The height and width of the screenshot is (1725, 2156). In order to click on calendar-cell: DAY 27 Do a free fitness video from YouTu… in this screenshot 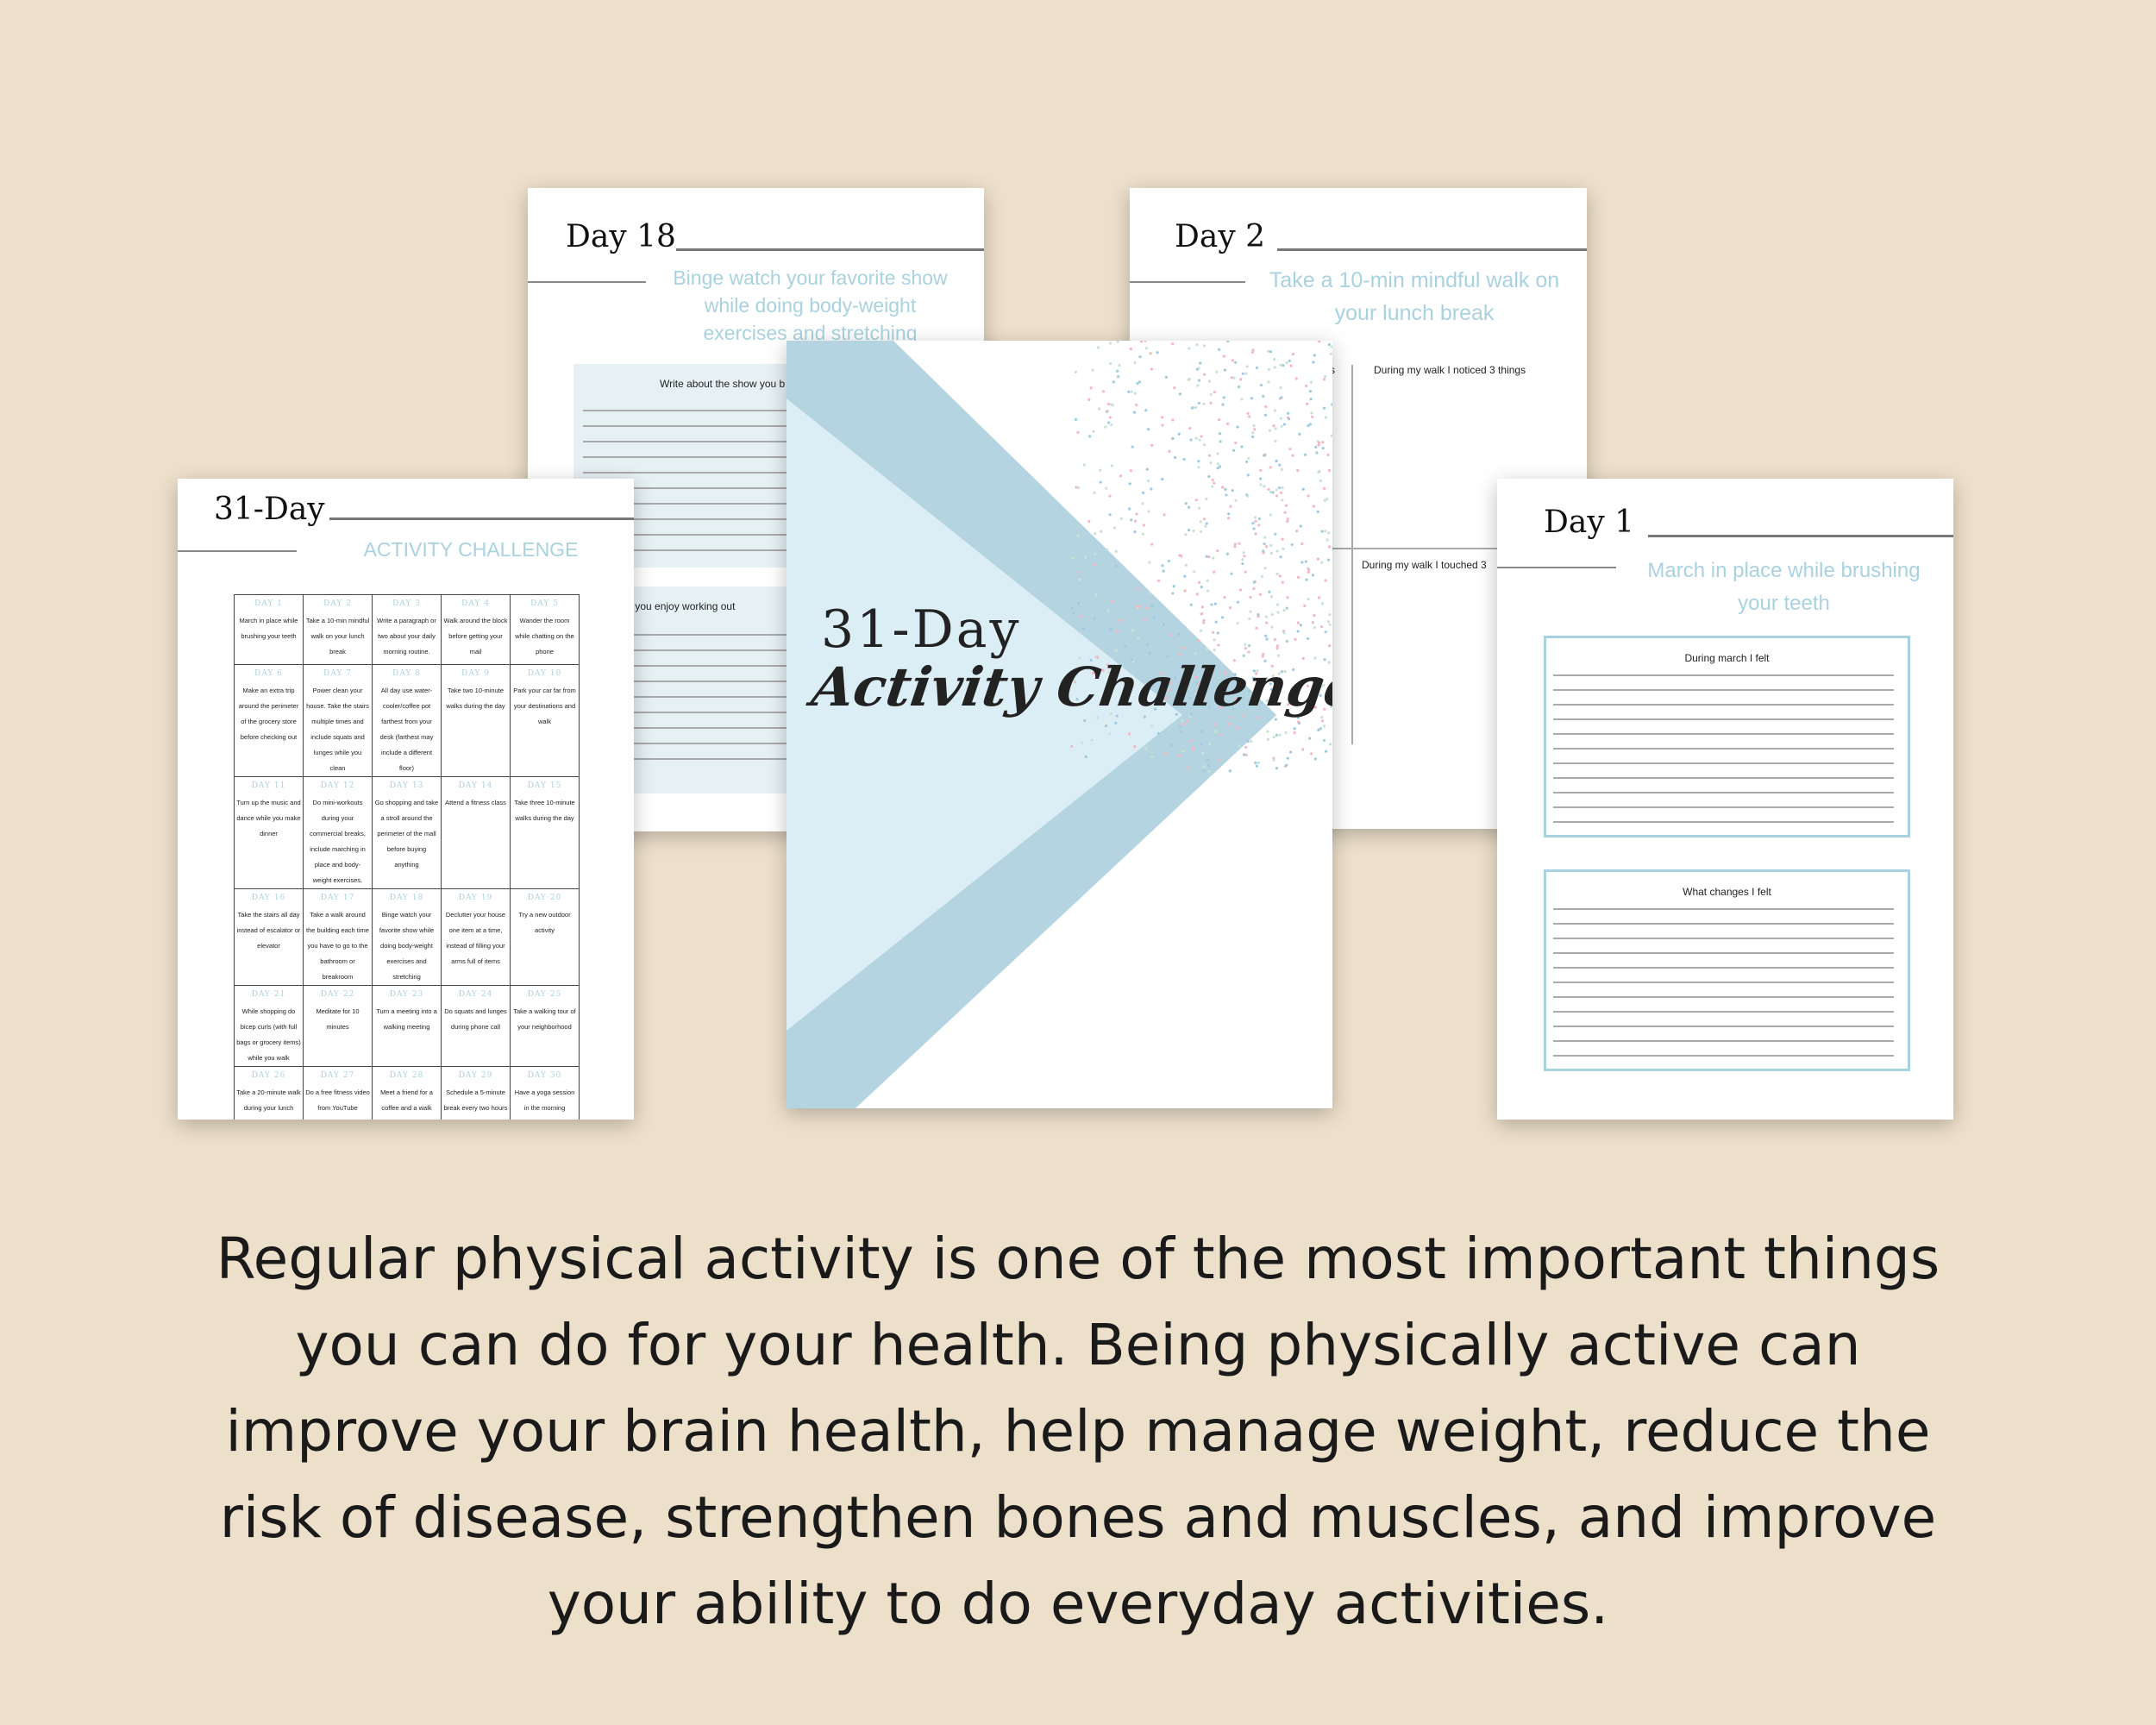, I will do `click(338, 1093)`.